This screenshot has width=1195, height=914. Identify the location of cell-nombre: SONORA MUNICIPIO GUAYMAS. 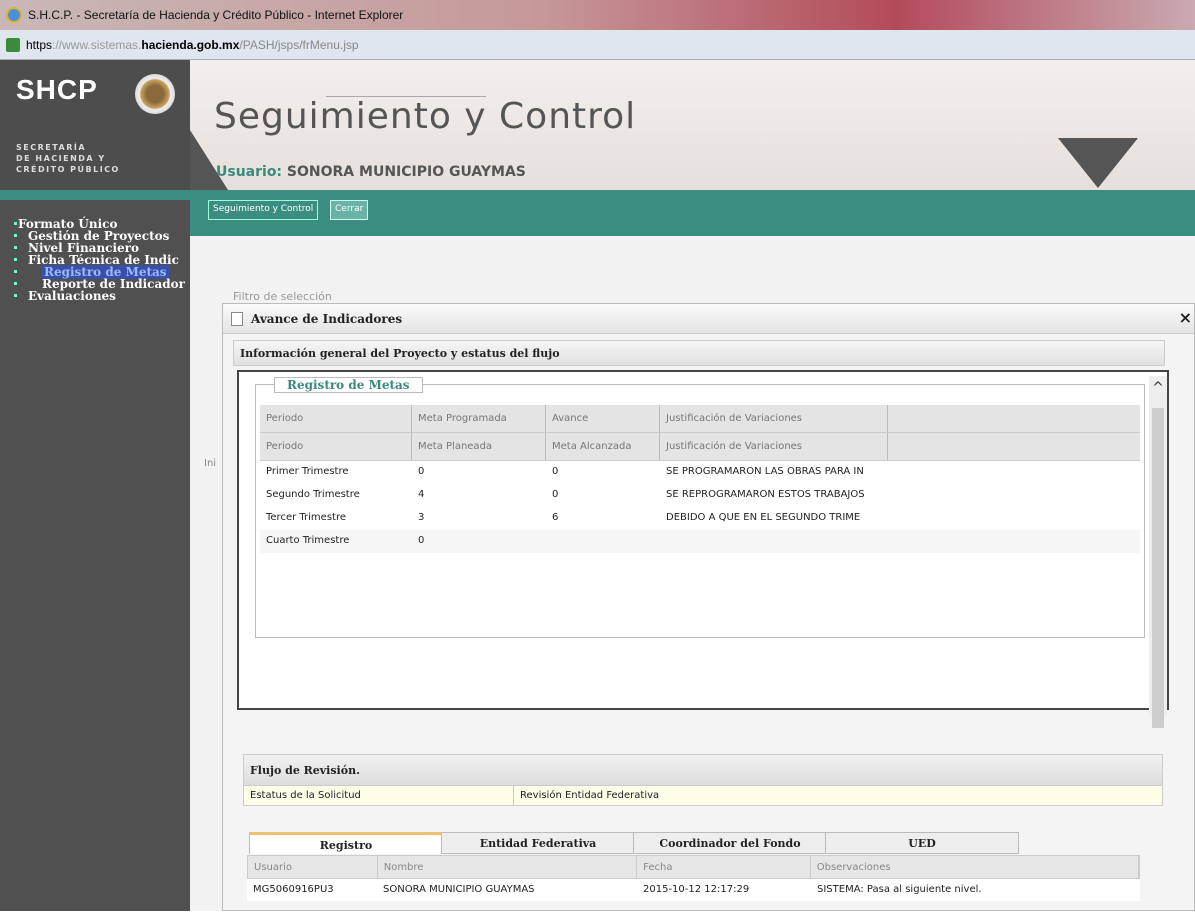
(459, 889).